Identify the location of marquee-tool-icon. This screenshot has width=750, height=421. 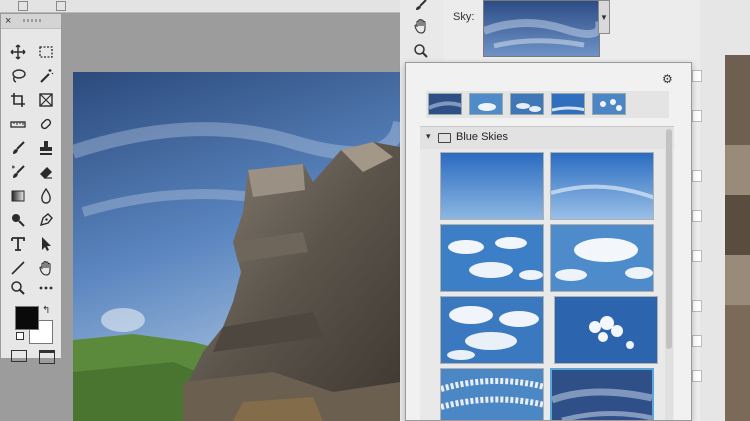
(46, 52).